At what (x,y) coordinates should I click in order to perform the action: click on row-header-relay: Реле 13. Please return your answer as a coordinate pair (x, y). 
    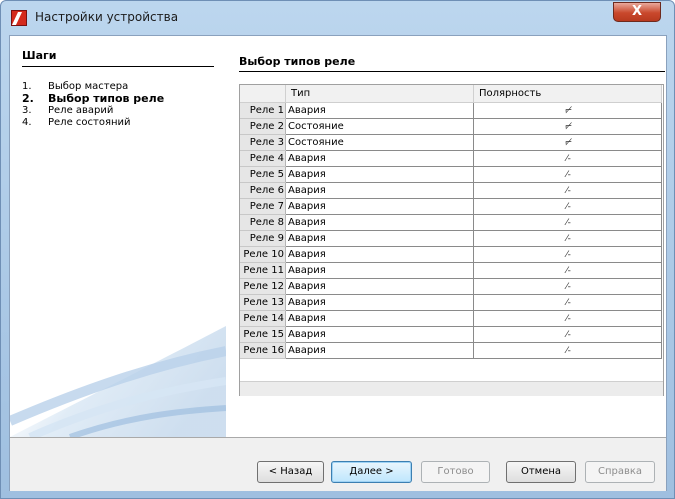
    Looking at the image, I should click on (263, 302).